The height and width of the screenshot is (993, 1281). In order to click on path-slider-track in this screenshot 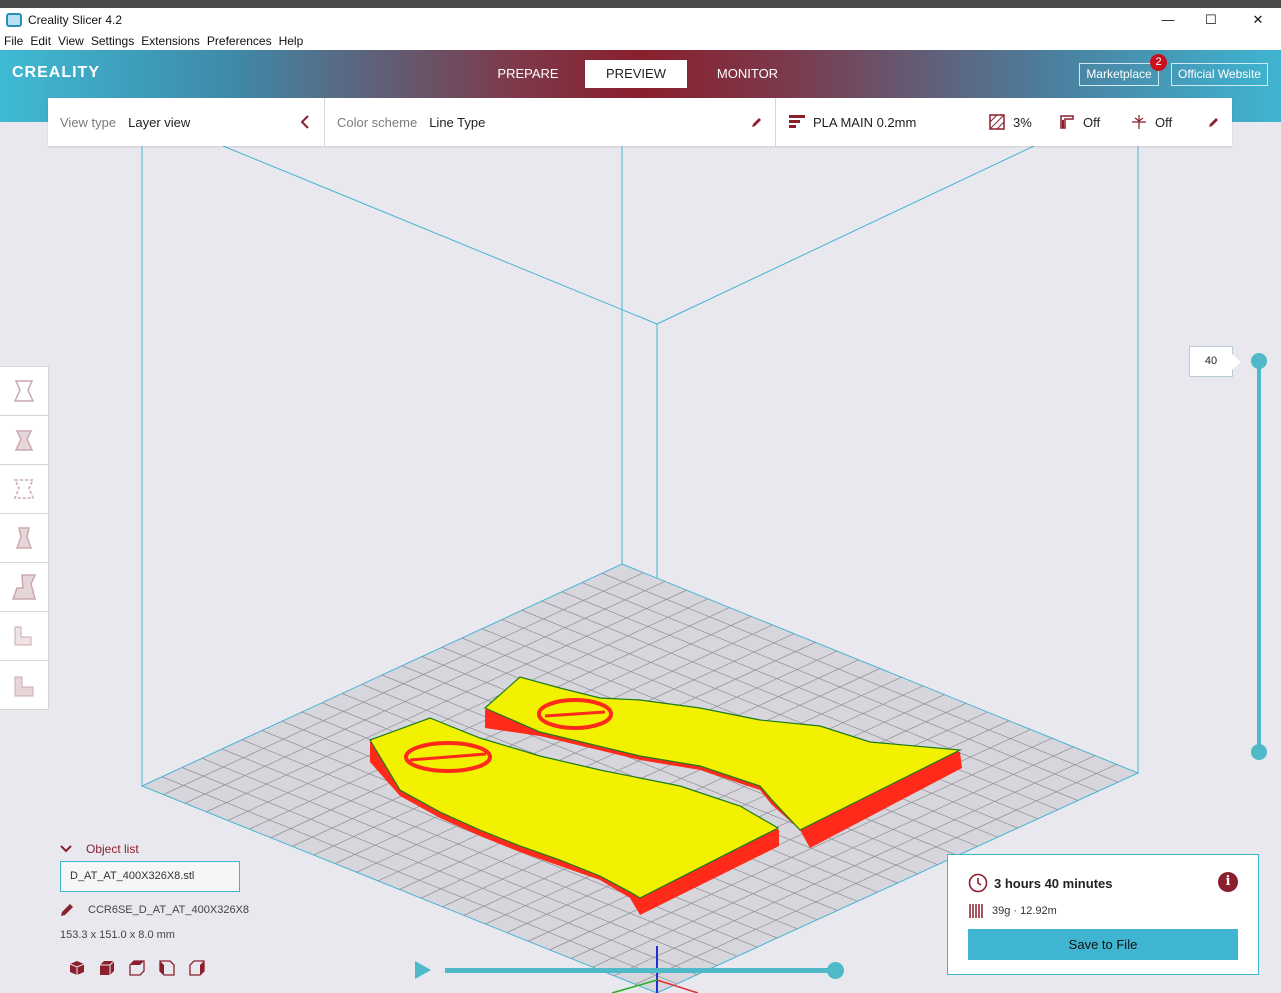, I will do `click(640, 970)`.